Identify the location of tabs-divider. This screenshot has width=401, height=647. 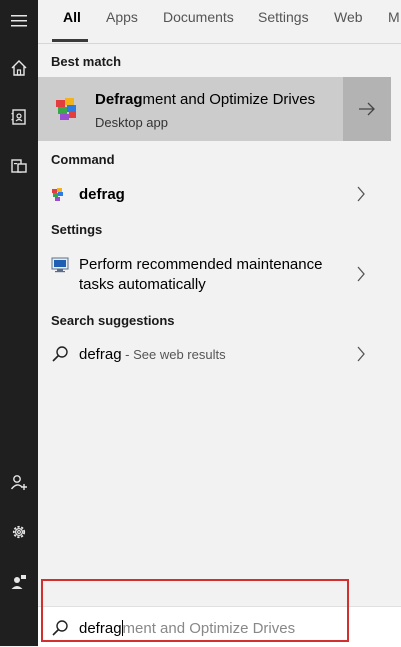
(219, 43).